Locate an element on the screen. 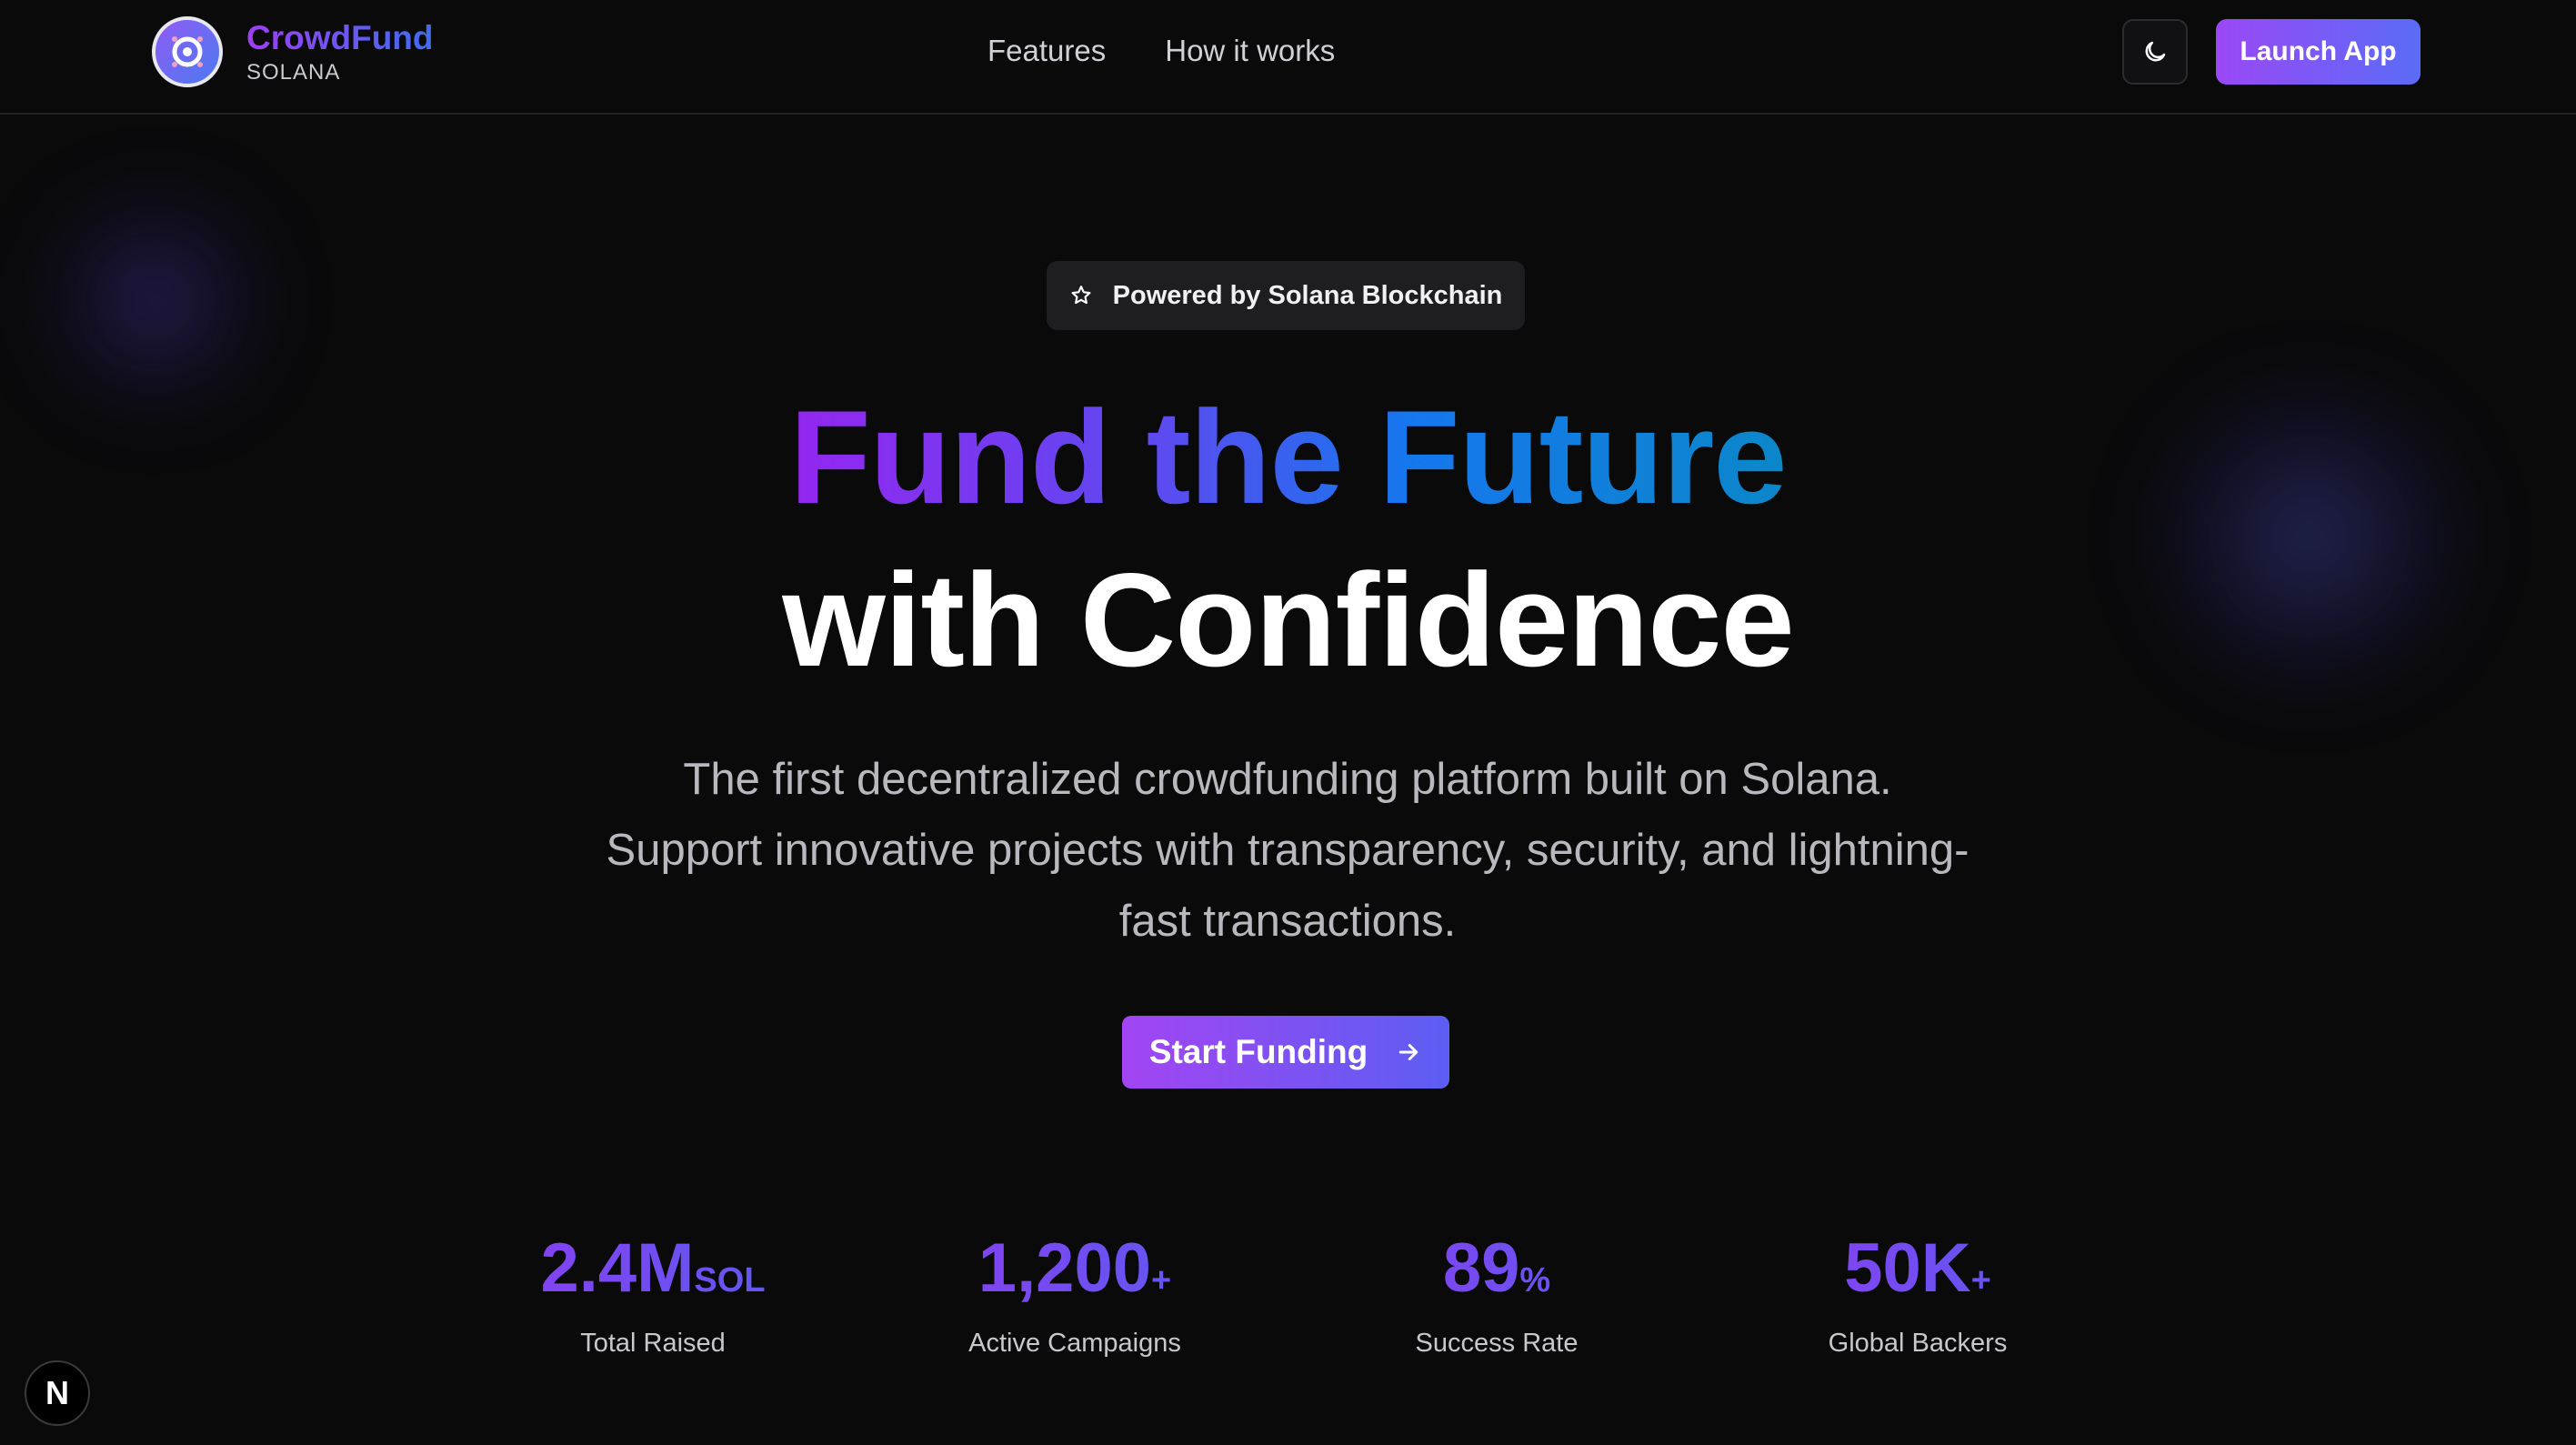 The height and width of the screenshot is (1445, 2576). stat-total-raised: 2.4MSOL Total Raised is located at coordinates (653, 1294).